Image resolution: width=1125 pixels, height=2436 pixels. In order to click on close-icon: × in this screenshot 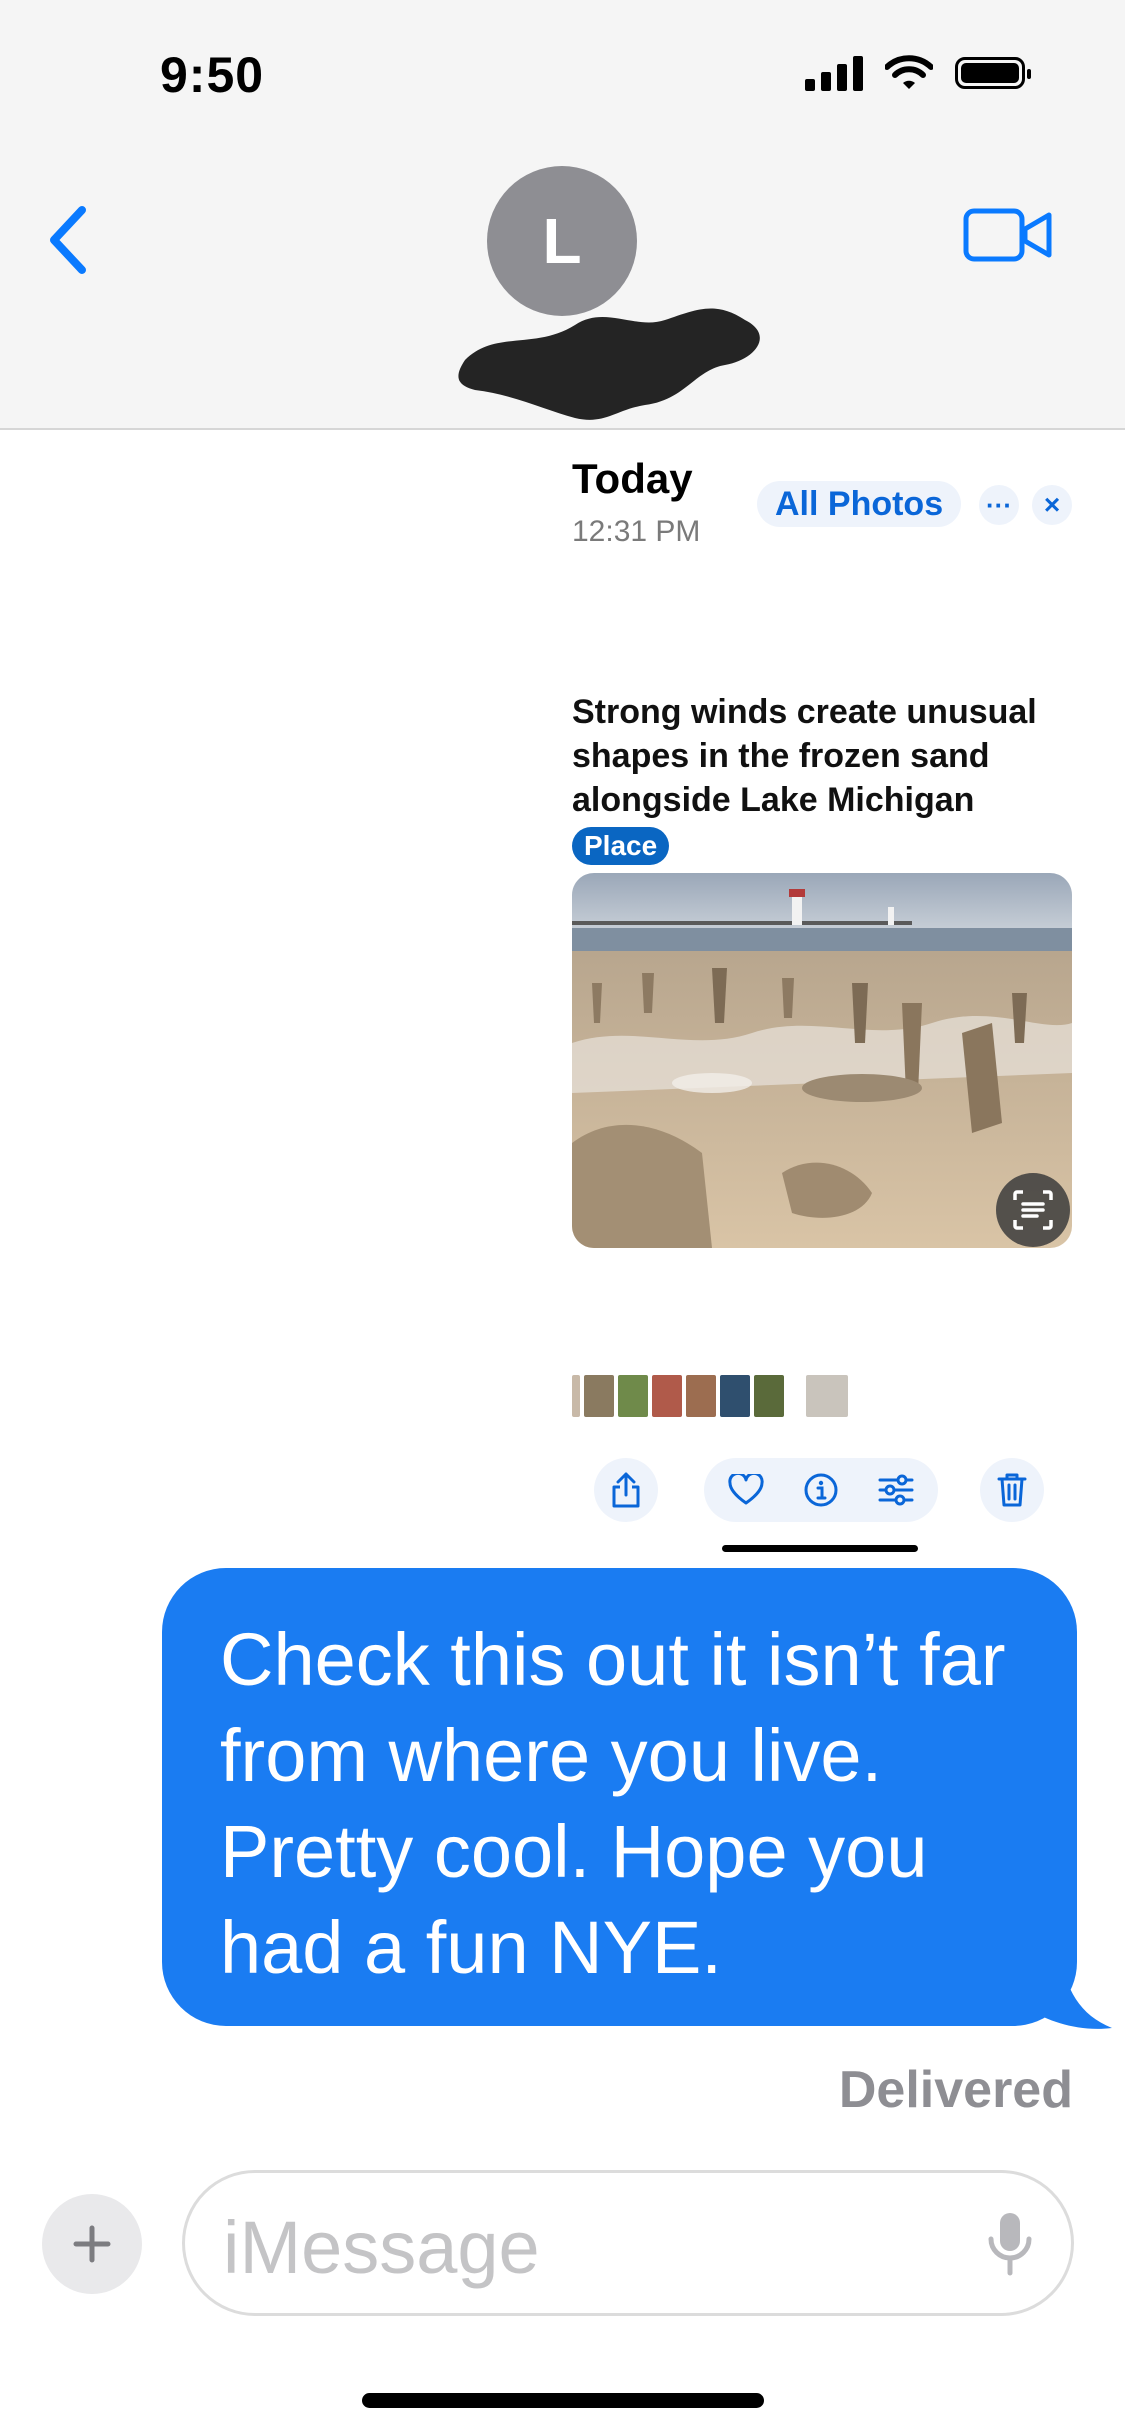, I will do `click(1052, 504)`.